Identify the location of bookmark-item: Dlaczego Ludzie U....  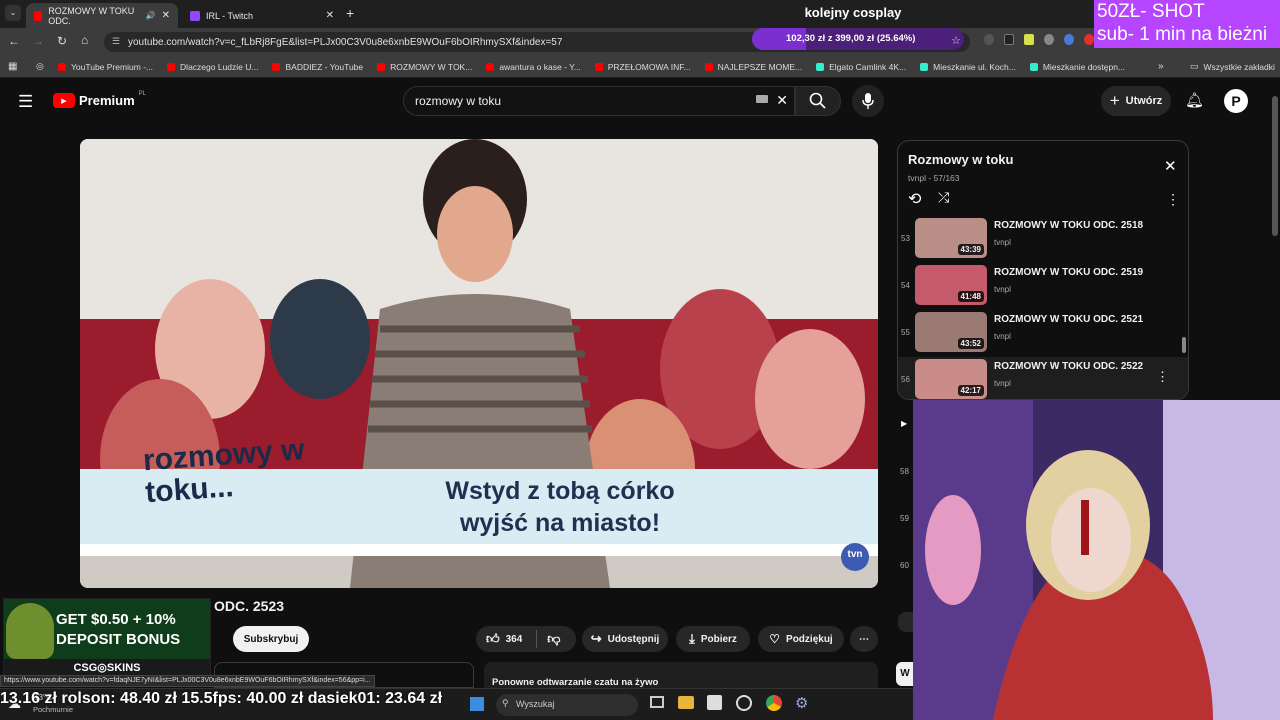
(212, 67).